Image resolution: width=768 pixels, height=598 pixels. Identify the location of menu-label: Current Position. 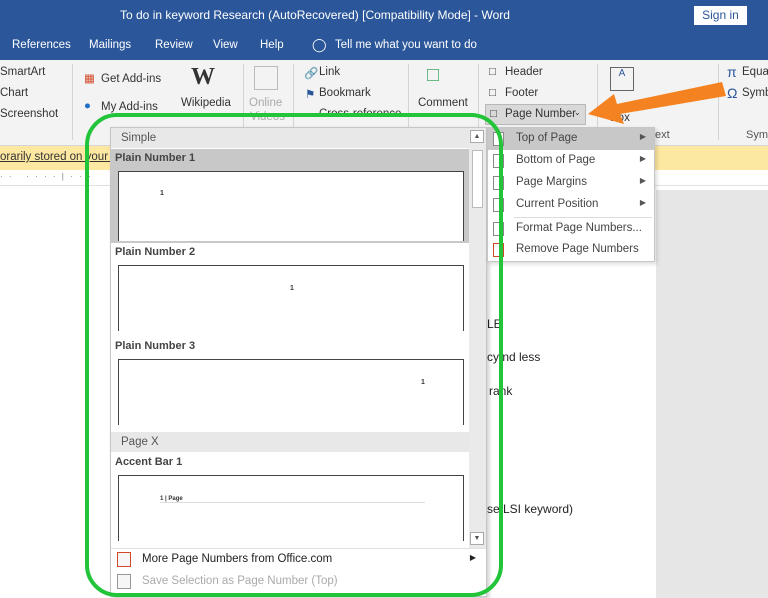
(557, 204).